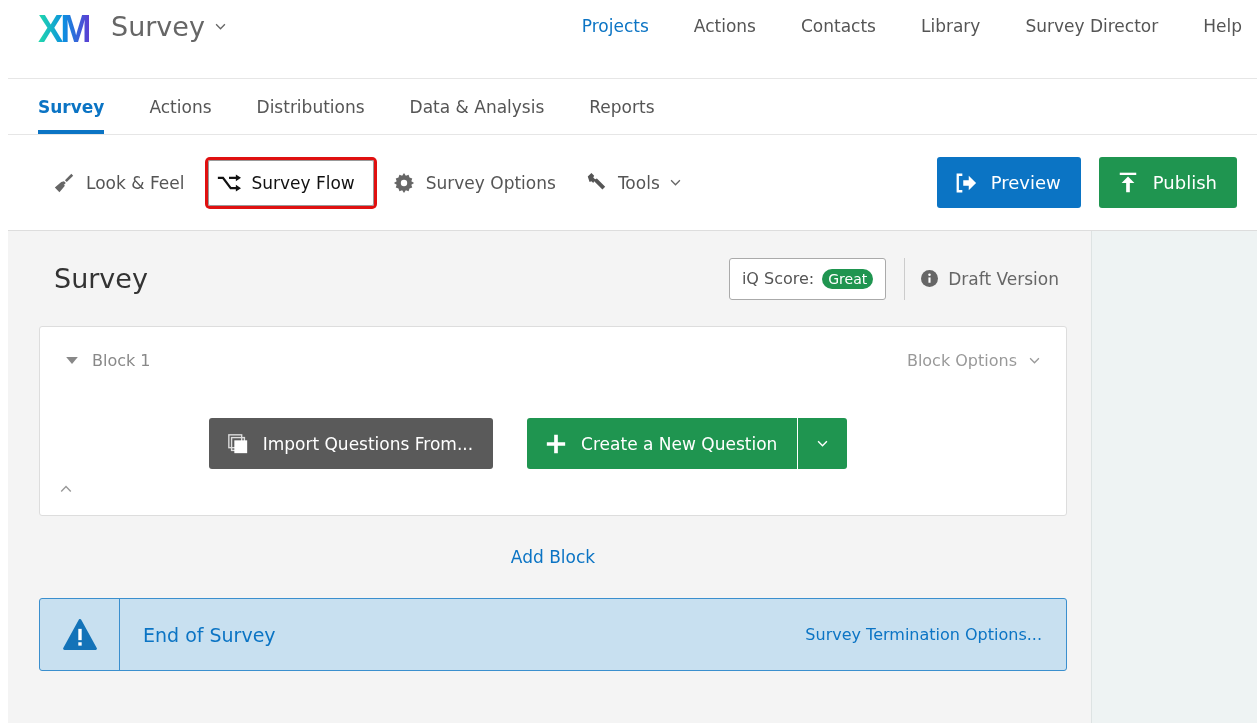 This screenshot has width=1257, height=723. I want to click on toolbar-button: Survey Options, so click(481, 182).